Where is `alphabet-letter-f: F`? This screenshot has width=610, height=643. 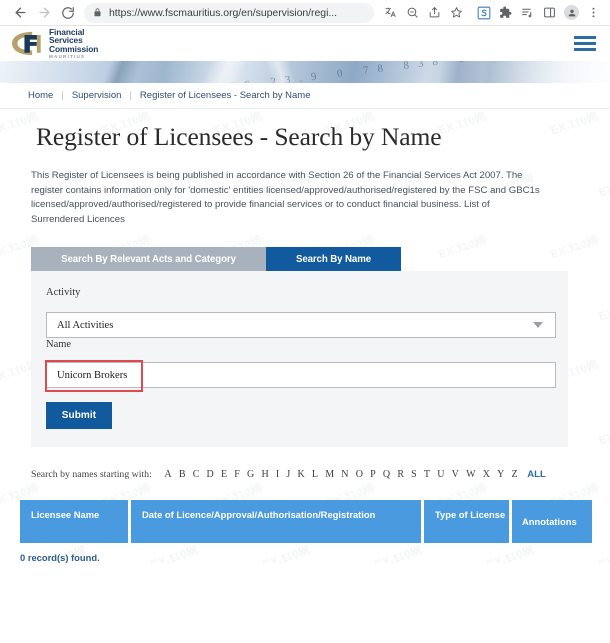 alphabet-letter-f: F is located at coordinates (237, 474).